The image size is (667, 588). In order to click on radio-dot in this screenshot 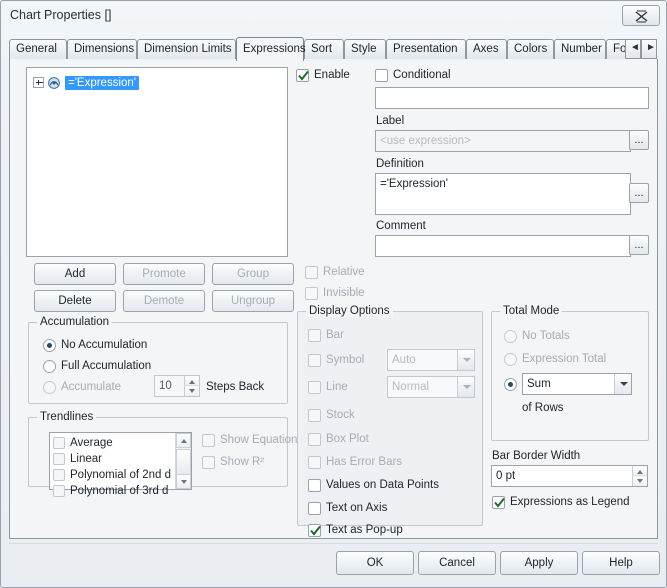, I will do `click(510, 384)`.